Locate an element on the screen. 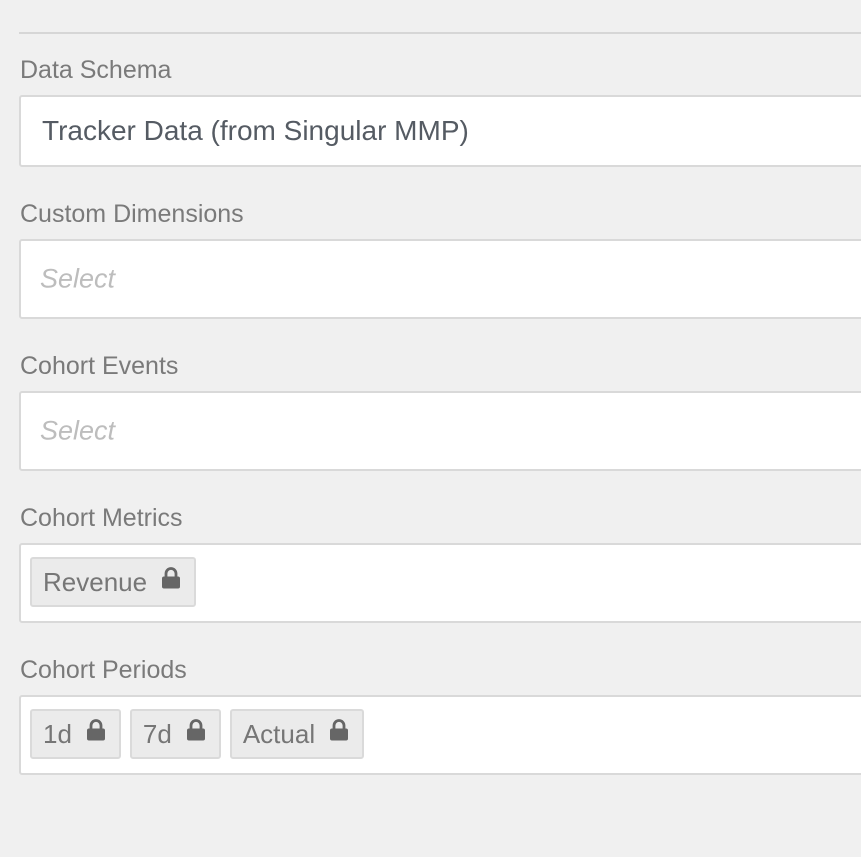 This screenshot has height=857, width=861. cohort-periods-chips: 1d 7d Actual is located at coordinates (197, 734).